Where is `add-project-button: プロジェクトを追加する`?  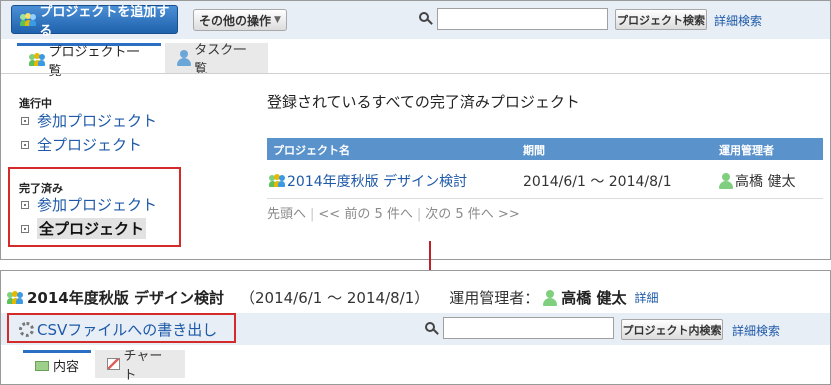 add-project-button: プロジェクトを追加する is located at coordinates (94, 22).